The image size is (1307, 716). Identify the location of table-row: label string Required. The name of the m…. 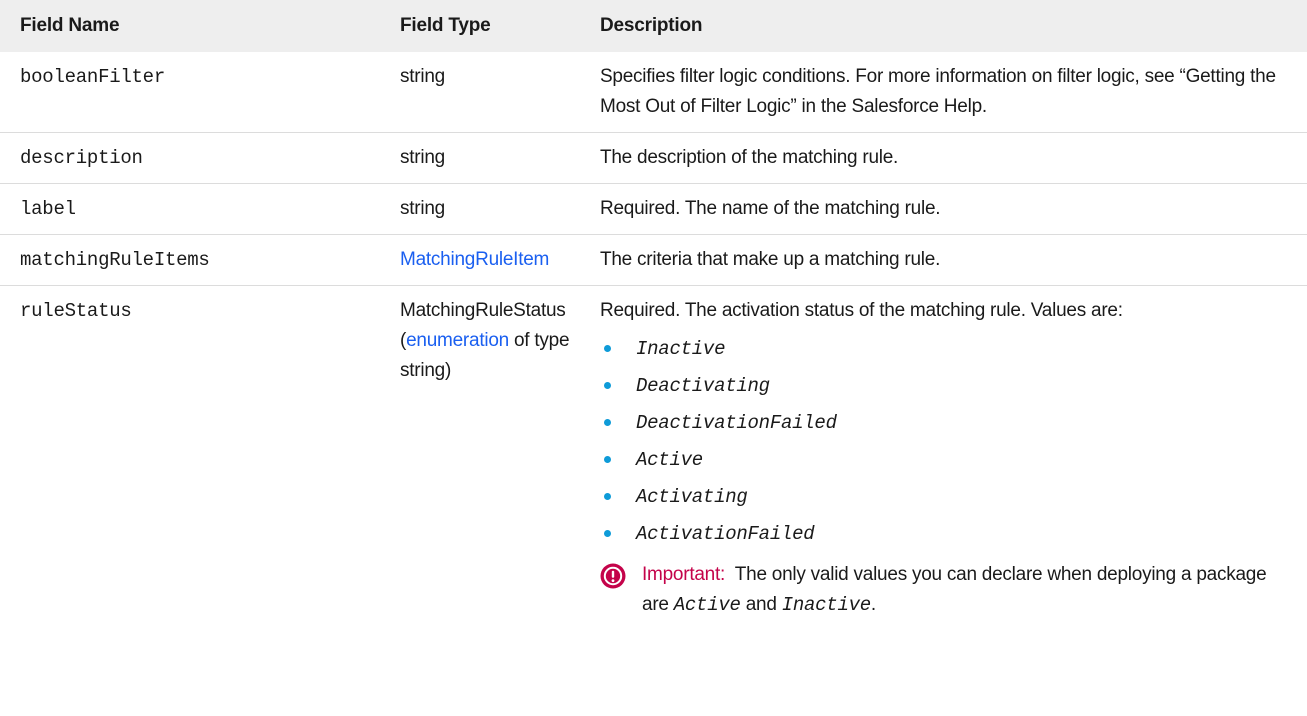
(653, 209).